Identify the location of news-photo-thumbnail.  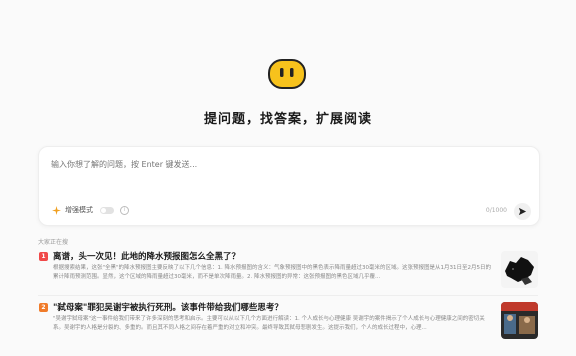
(519, 320).